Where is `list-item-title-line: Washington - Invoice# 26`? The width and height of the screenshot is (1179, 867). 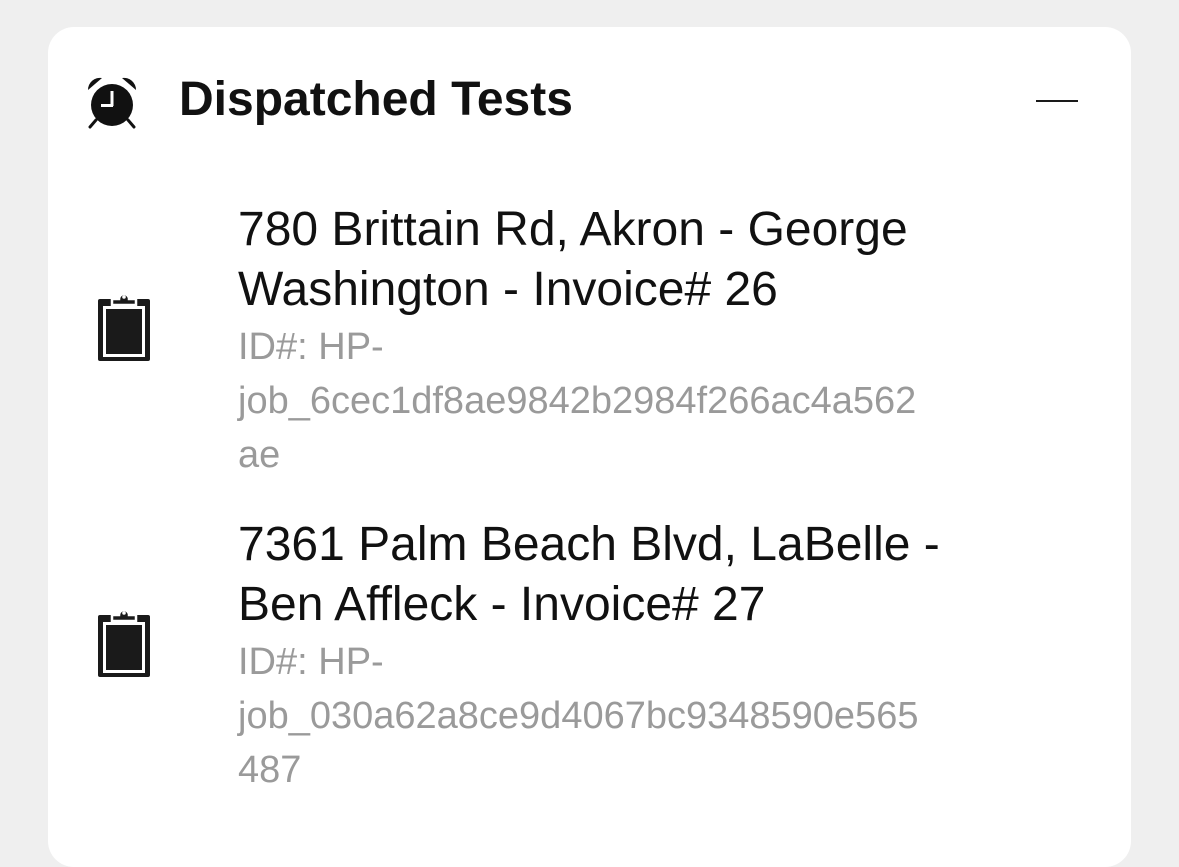 list-item-title-line: Washington - Invoice# 26 is located at coordinates (508, 289).